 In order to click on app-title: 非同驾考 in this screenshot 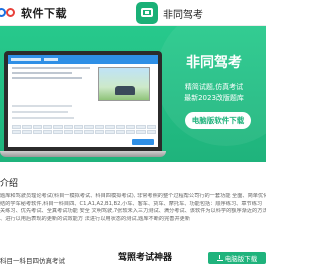, I will do `click(183, 15)`.